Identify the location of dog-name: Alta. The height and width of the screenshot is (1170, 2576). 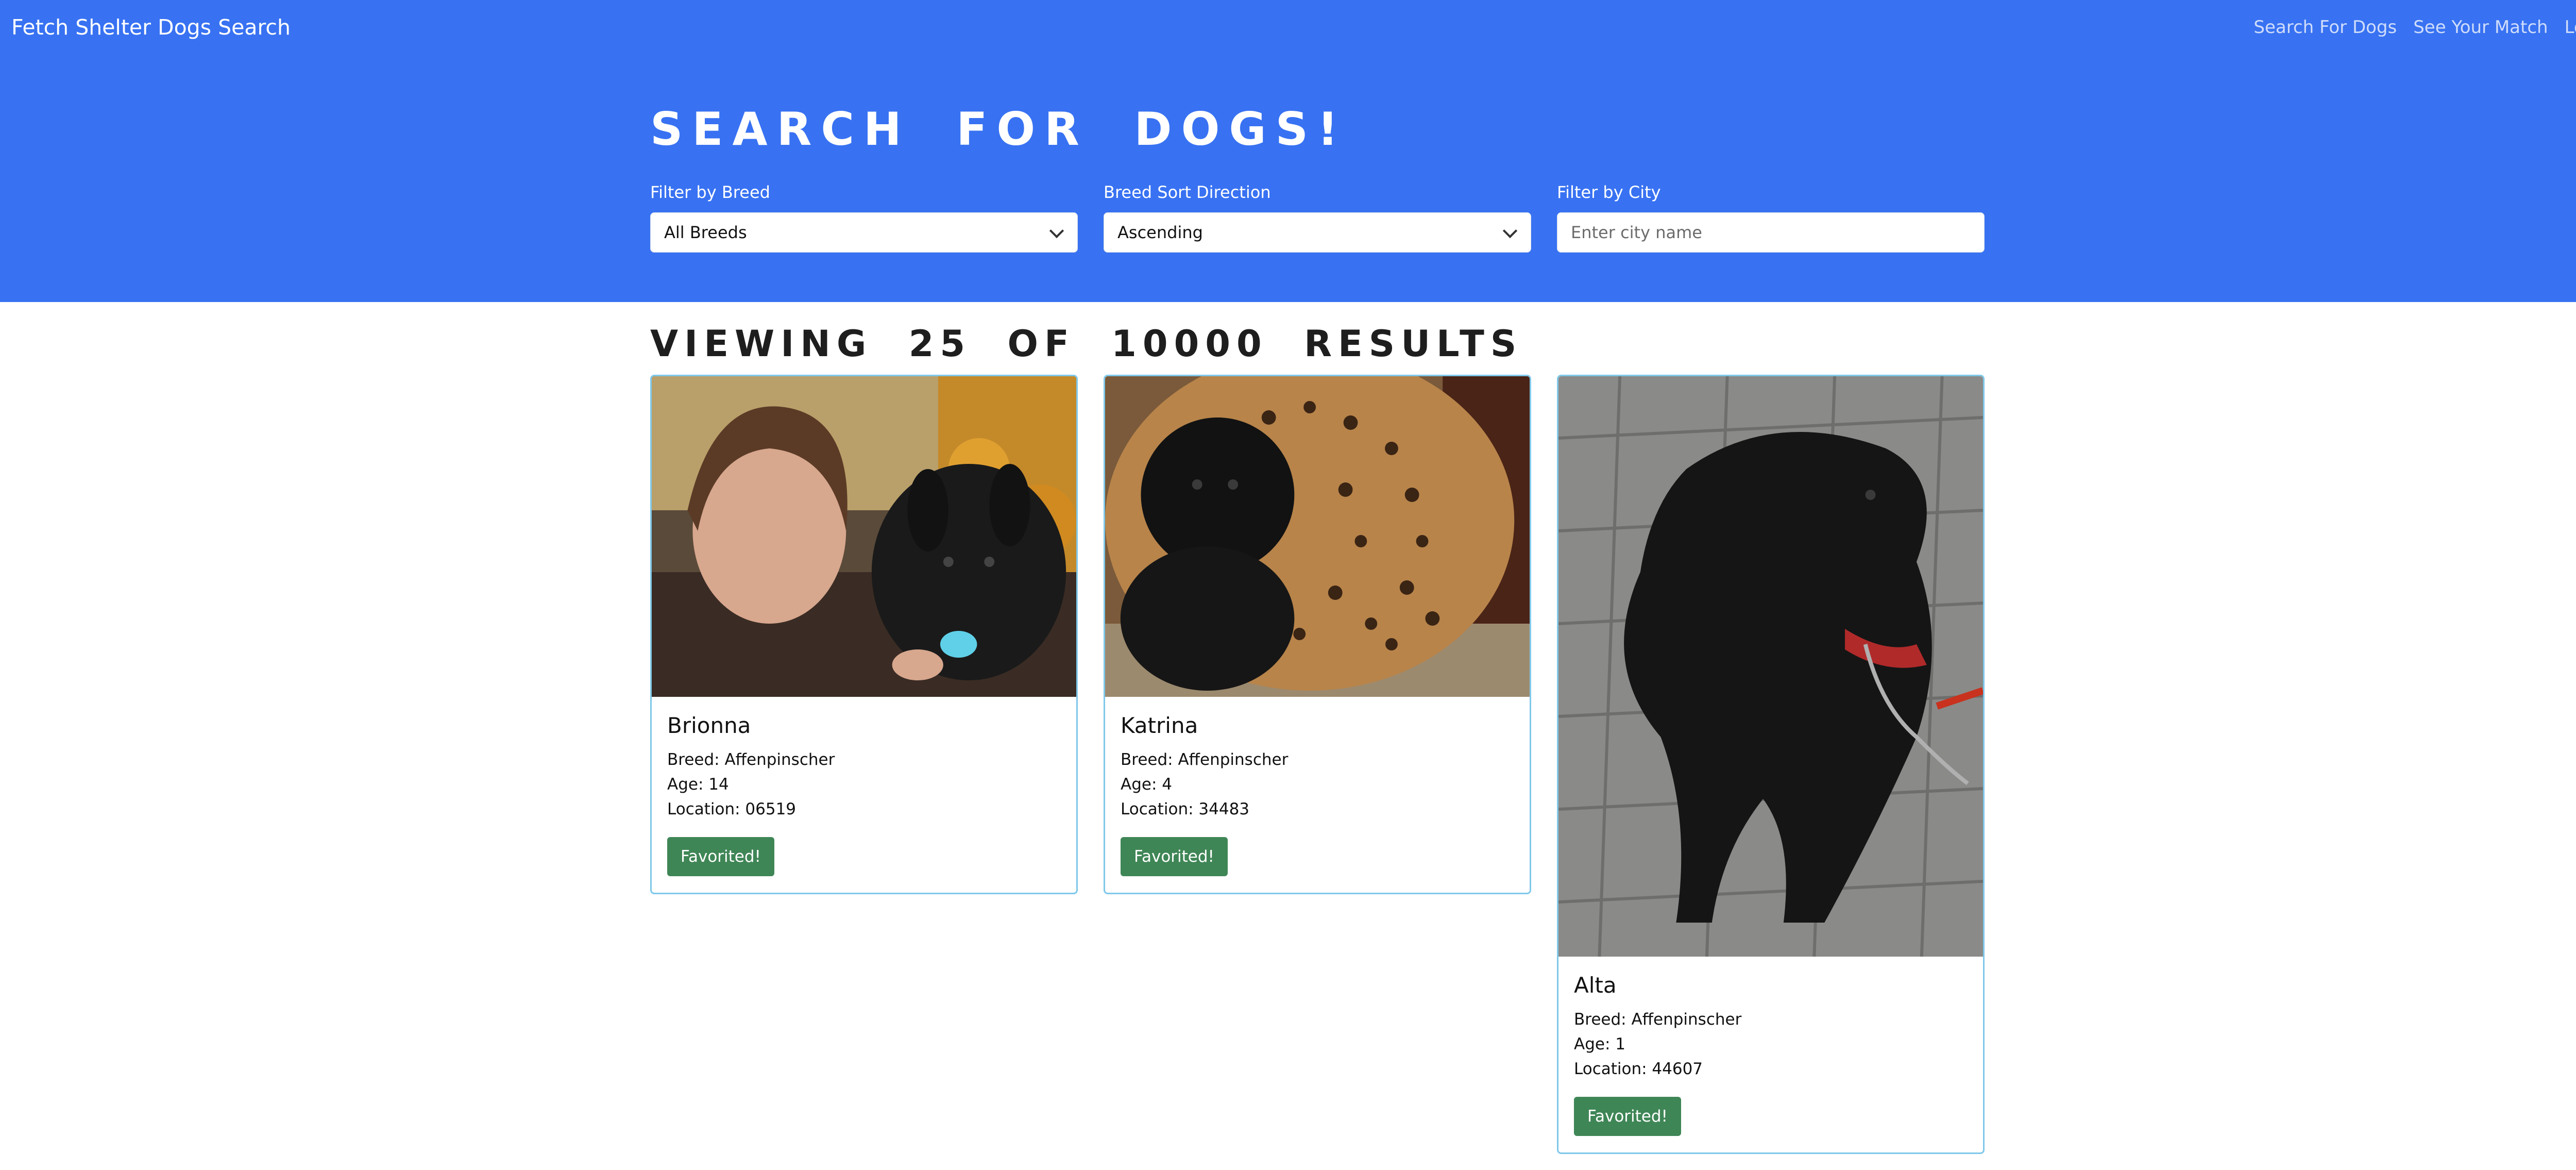
(1595, 985).